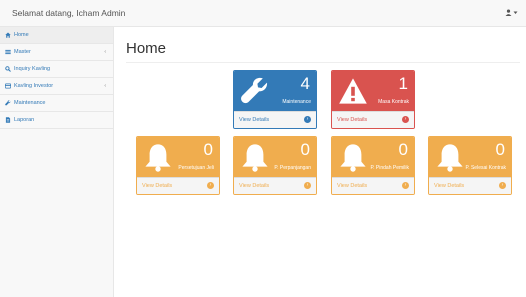 The image size is (526, 297). What do you see at coordinates (56, 86) in the screenshot?
I see `sidebar-item-kavling-investor: Kavling Investor ‹` at bounding box center [56, 86].